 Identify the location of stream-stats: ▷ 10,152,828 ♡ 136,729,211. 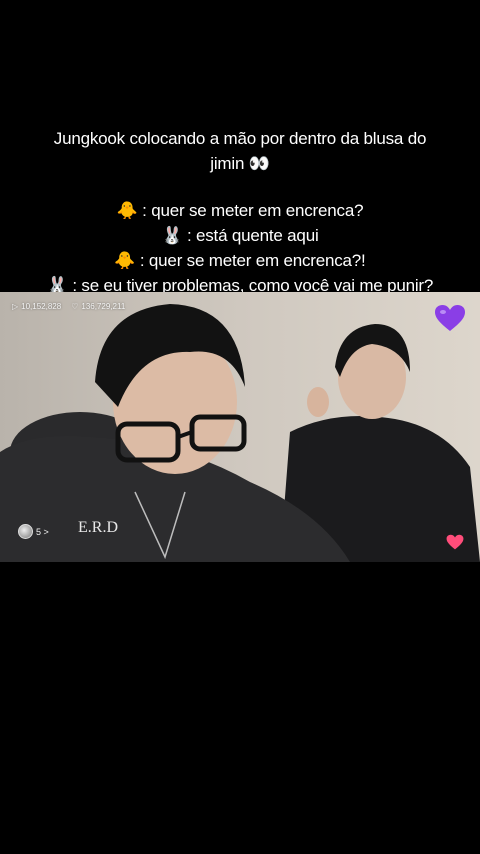
(68, 306).